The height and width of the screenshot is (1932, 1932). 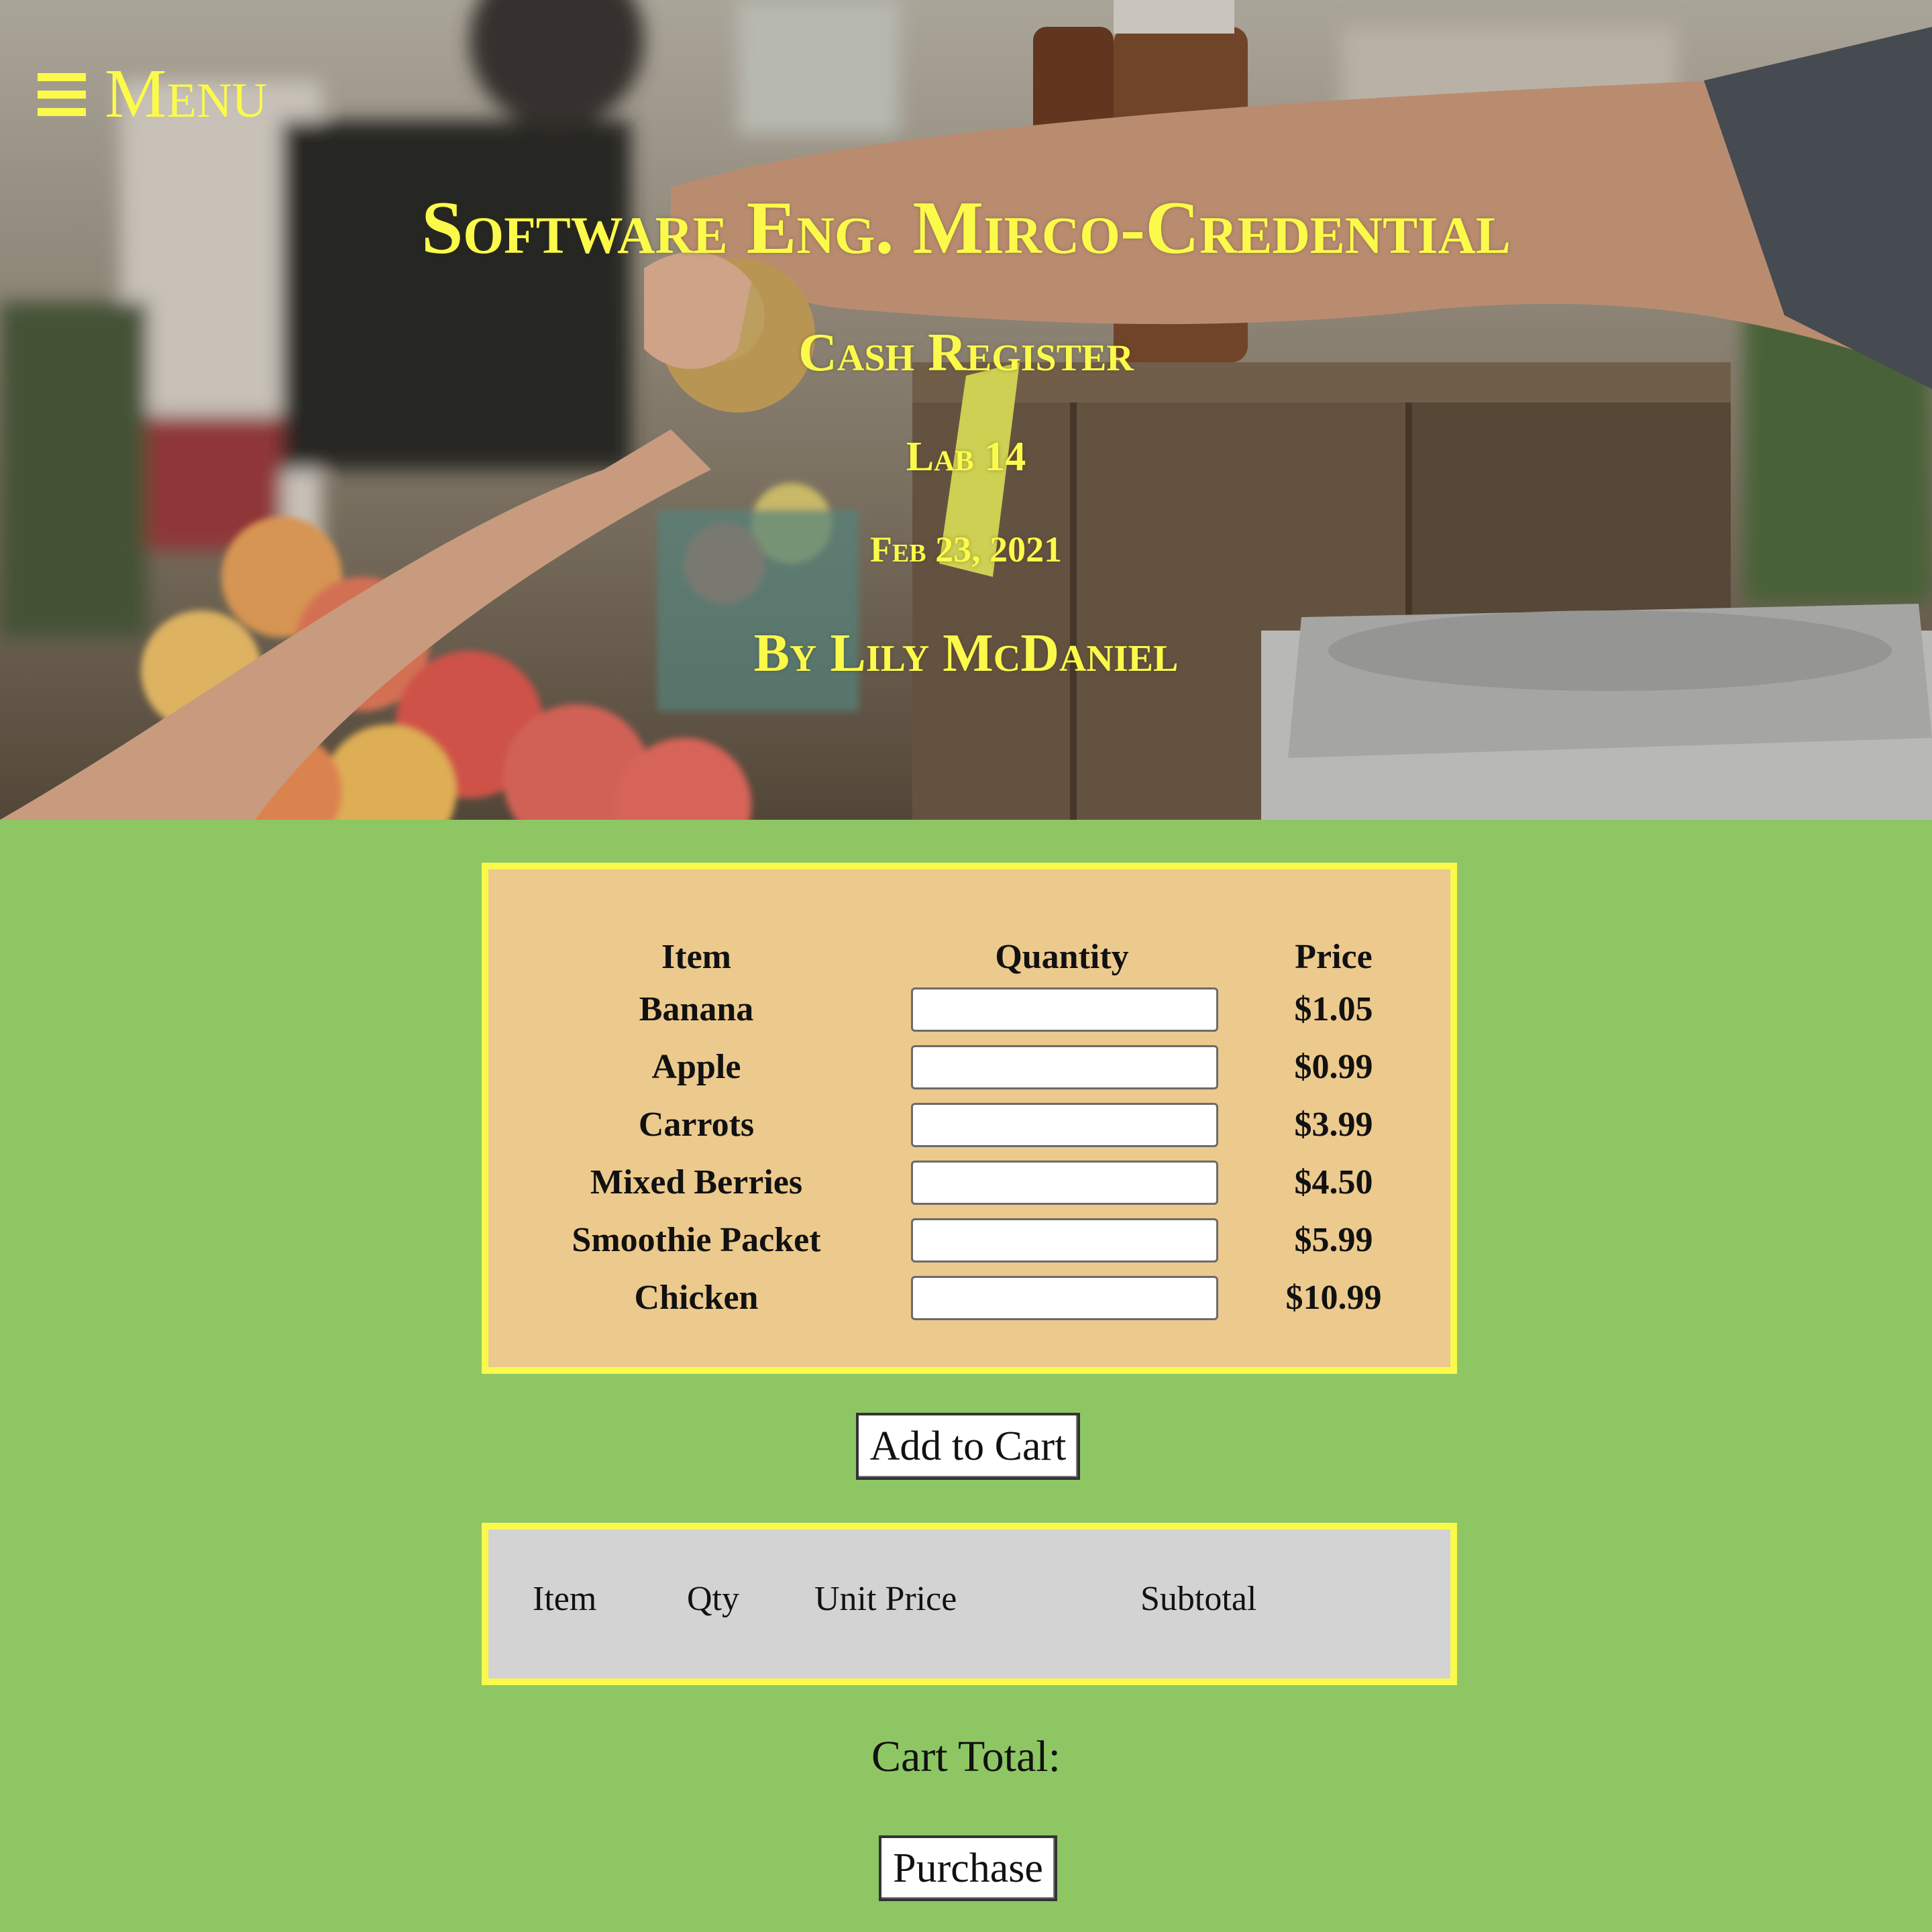 I want to click on product-row-mixed-berries: Mixed Berries $4.50, so click(x=969, y=1183).